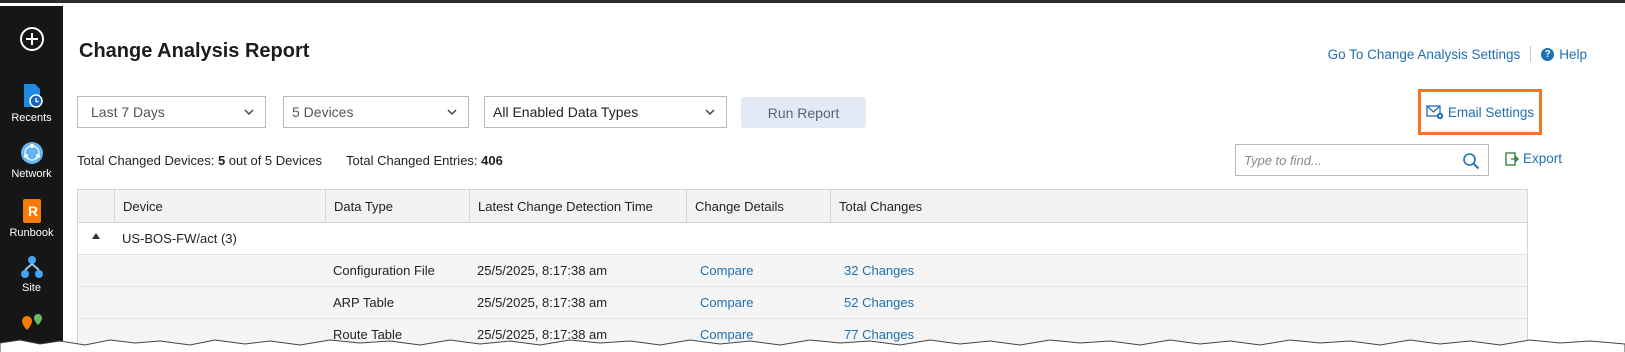  I want to click on changed-entries-summary: Total Changed Entries: 406, so click(424, 160).